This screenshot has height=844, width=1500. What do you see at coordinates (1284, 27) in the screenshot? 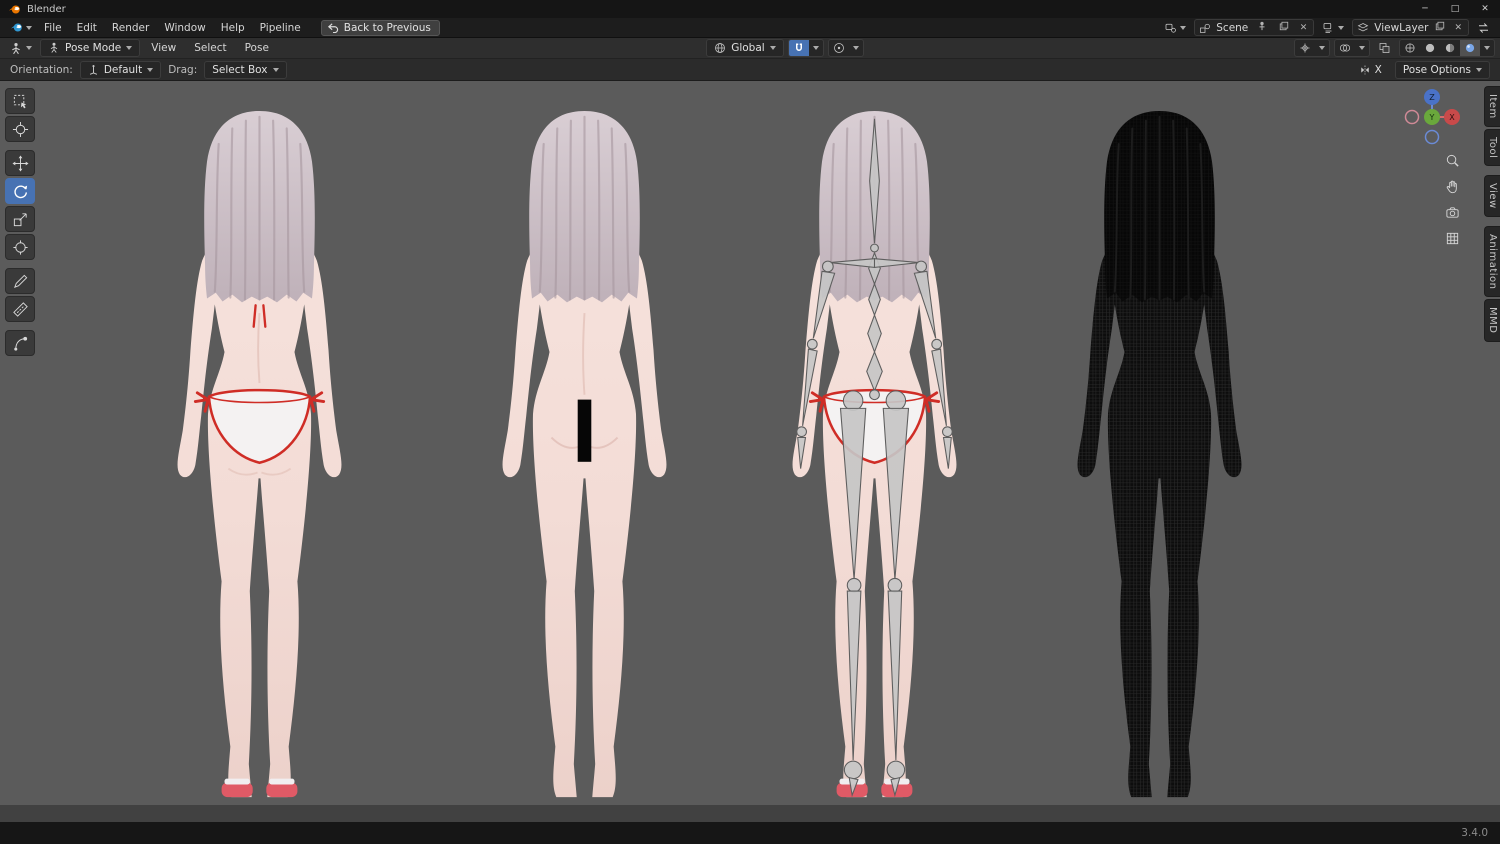
I see `new-scene-icon` at bounding box center [1284, 27].